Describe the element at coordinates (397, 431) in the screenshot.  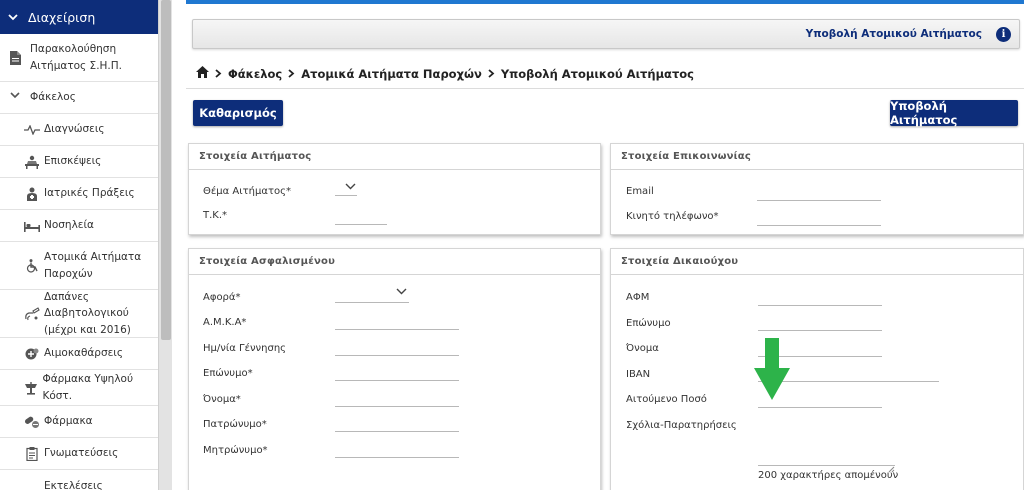
I see `father-name-input` at that location.